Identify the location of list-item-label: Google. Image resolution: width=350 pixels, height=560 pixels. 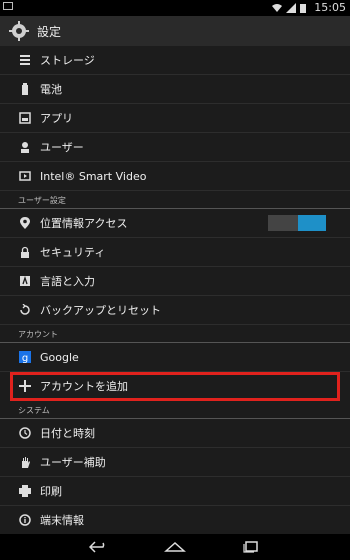
(59, 357).